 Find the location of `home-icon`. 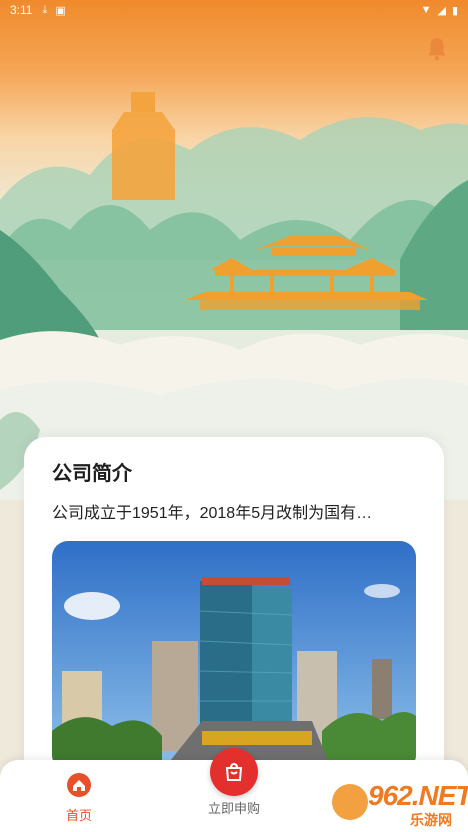

home-icon is located at coordinates (79, 785).